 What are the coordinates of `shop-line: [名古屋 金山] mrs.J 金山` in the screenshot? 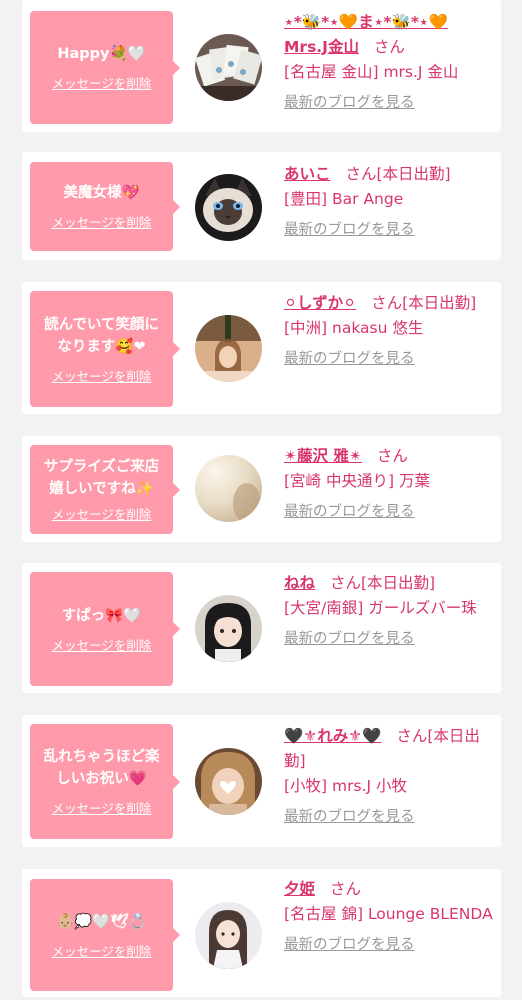 It's located at (371, 72).